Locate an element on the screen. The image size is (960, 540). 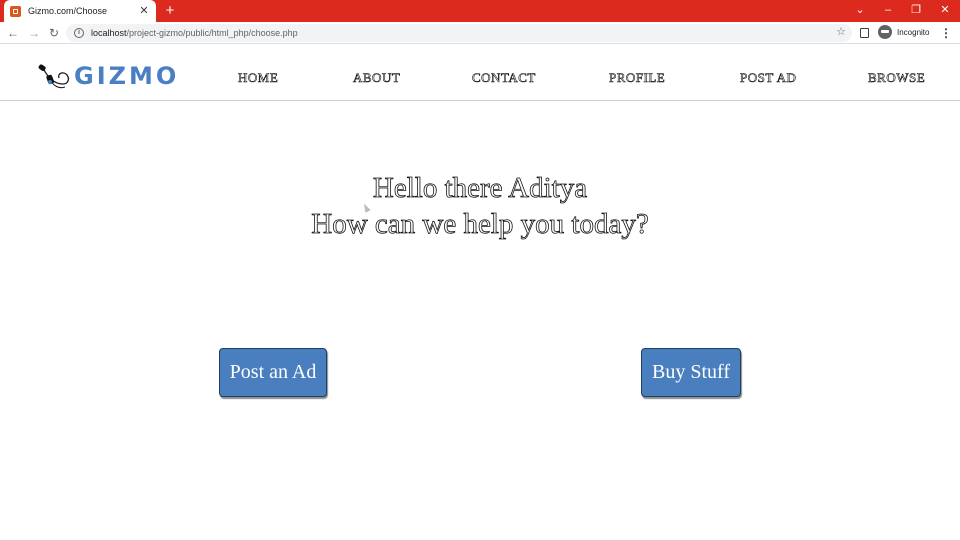
menu-kebab-icon: ⋮ is located at coordinates (946, 33).